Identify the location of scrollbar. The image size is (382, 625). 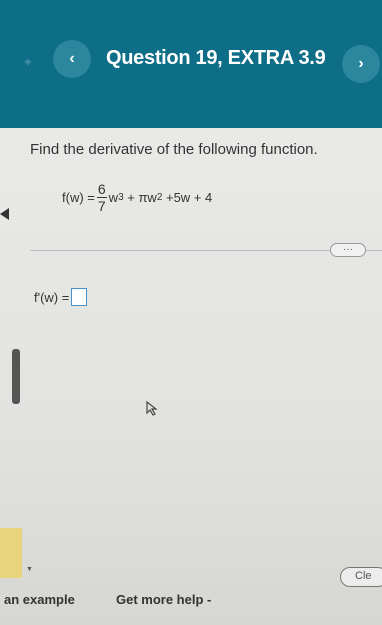
(16, 376).